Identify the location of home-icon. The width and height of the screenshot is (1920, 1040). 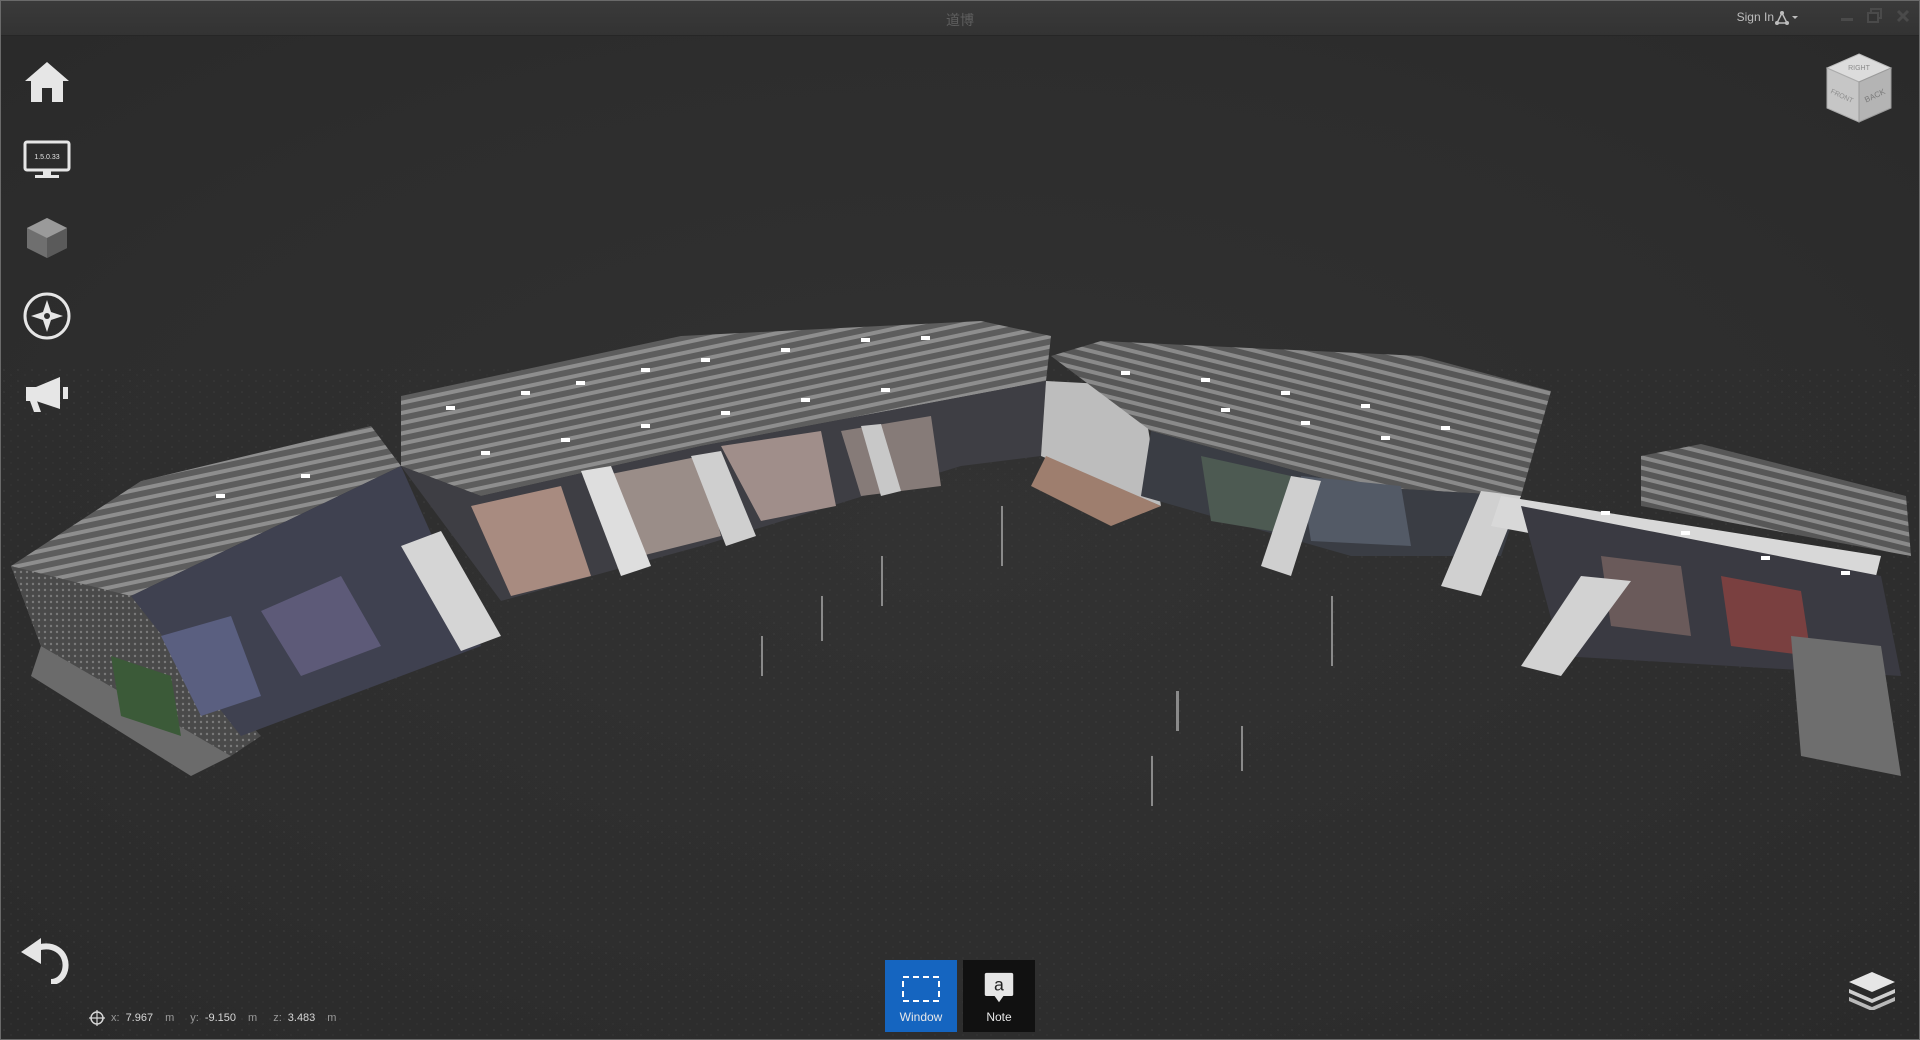
(47, 82).